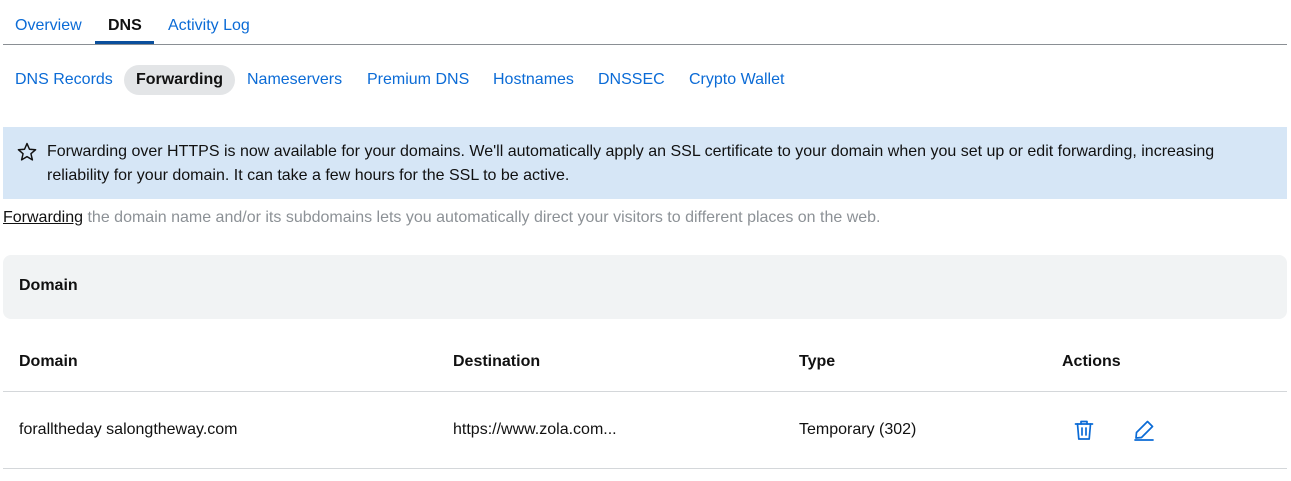 This screenshot has height=481, width=1291. I want to click on forwarding-help-link: Forwarding, so click(43, 217).